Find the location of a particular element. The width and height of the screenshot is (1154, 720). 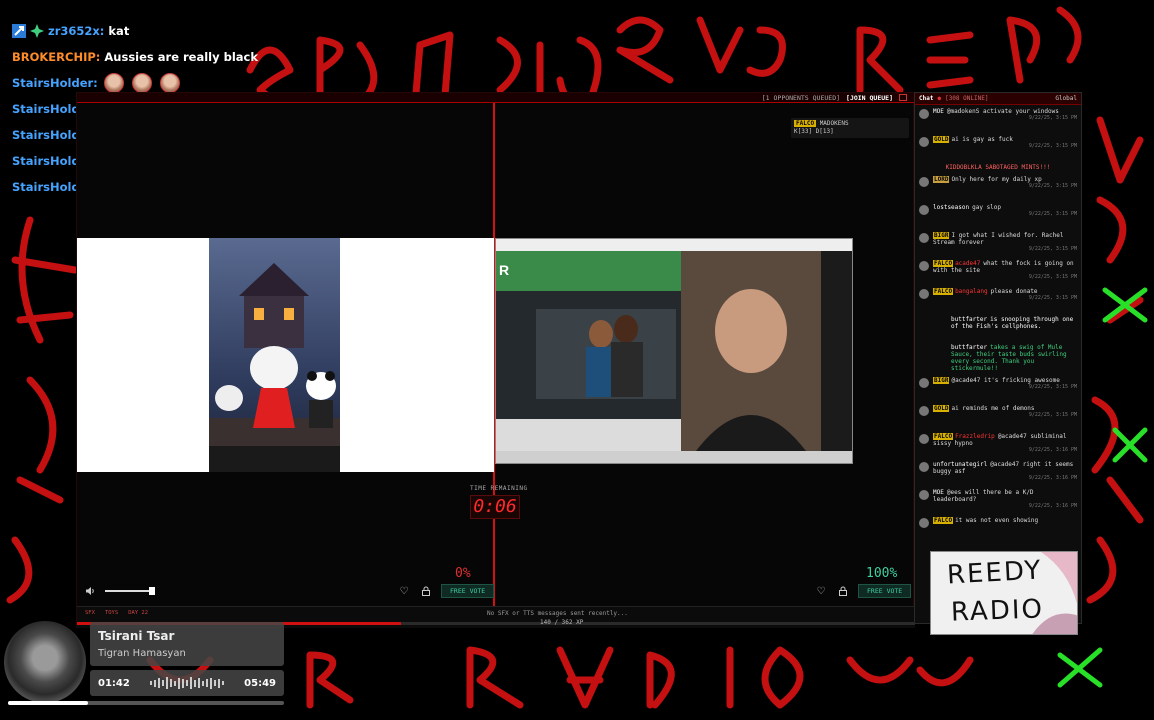

chat-header: Chat ● [308 ONLINE] Global is located at coordinates (998, 99).